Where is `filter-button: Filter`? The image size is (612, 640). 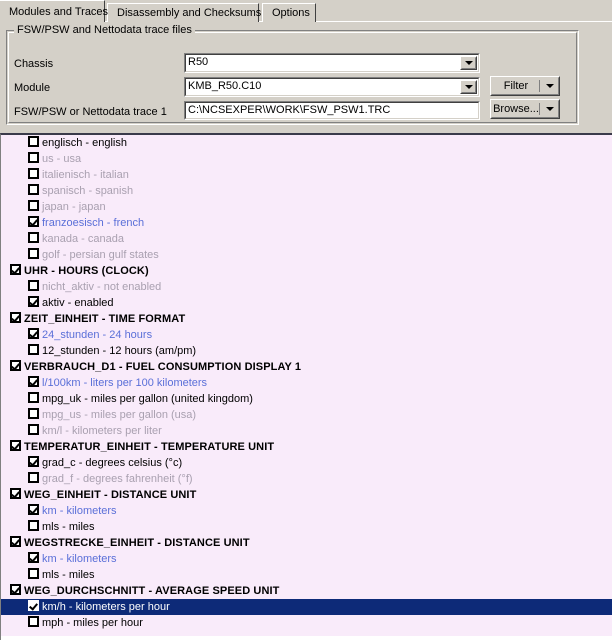
filter-button: Filter is located at coordinates (525, 86).